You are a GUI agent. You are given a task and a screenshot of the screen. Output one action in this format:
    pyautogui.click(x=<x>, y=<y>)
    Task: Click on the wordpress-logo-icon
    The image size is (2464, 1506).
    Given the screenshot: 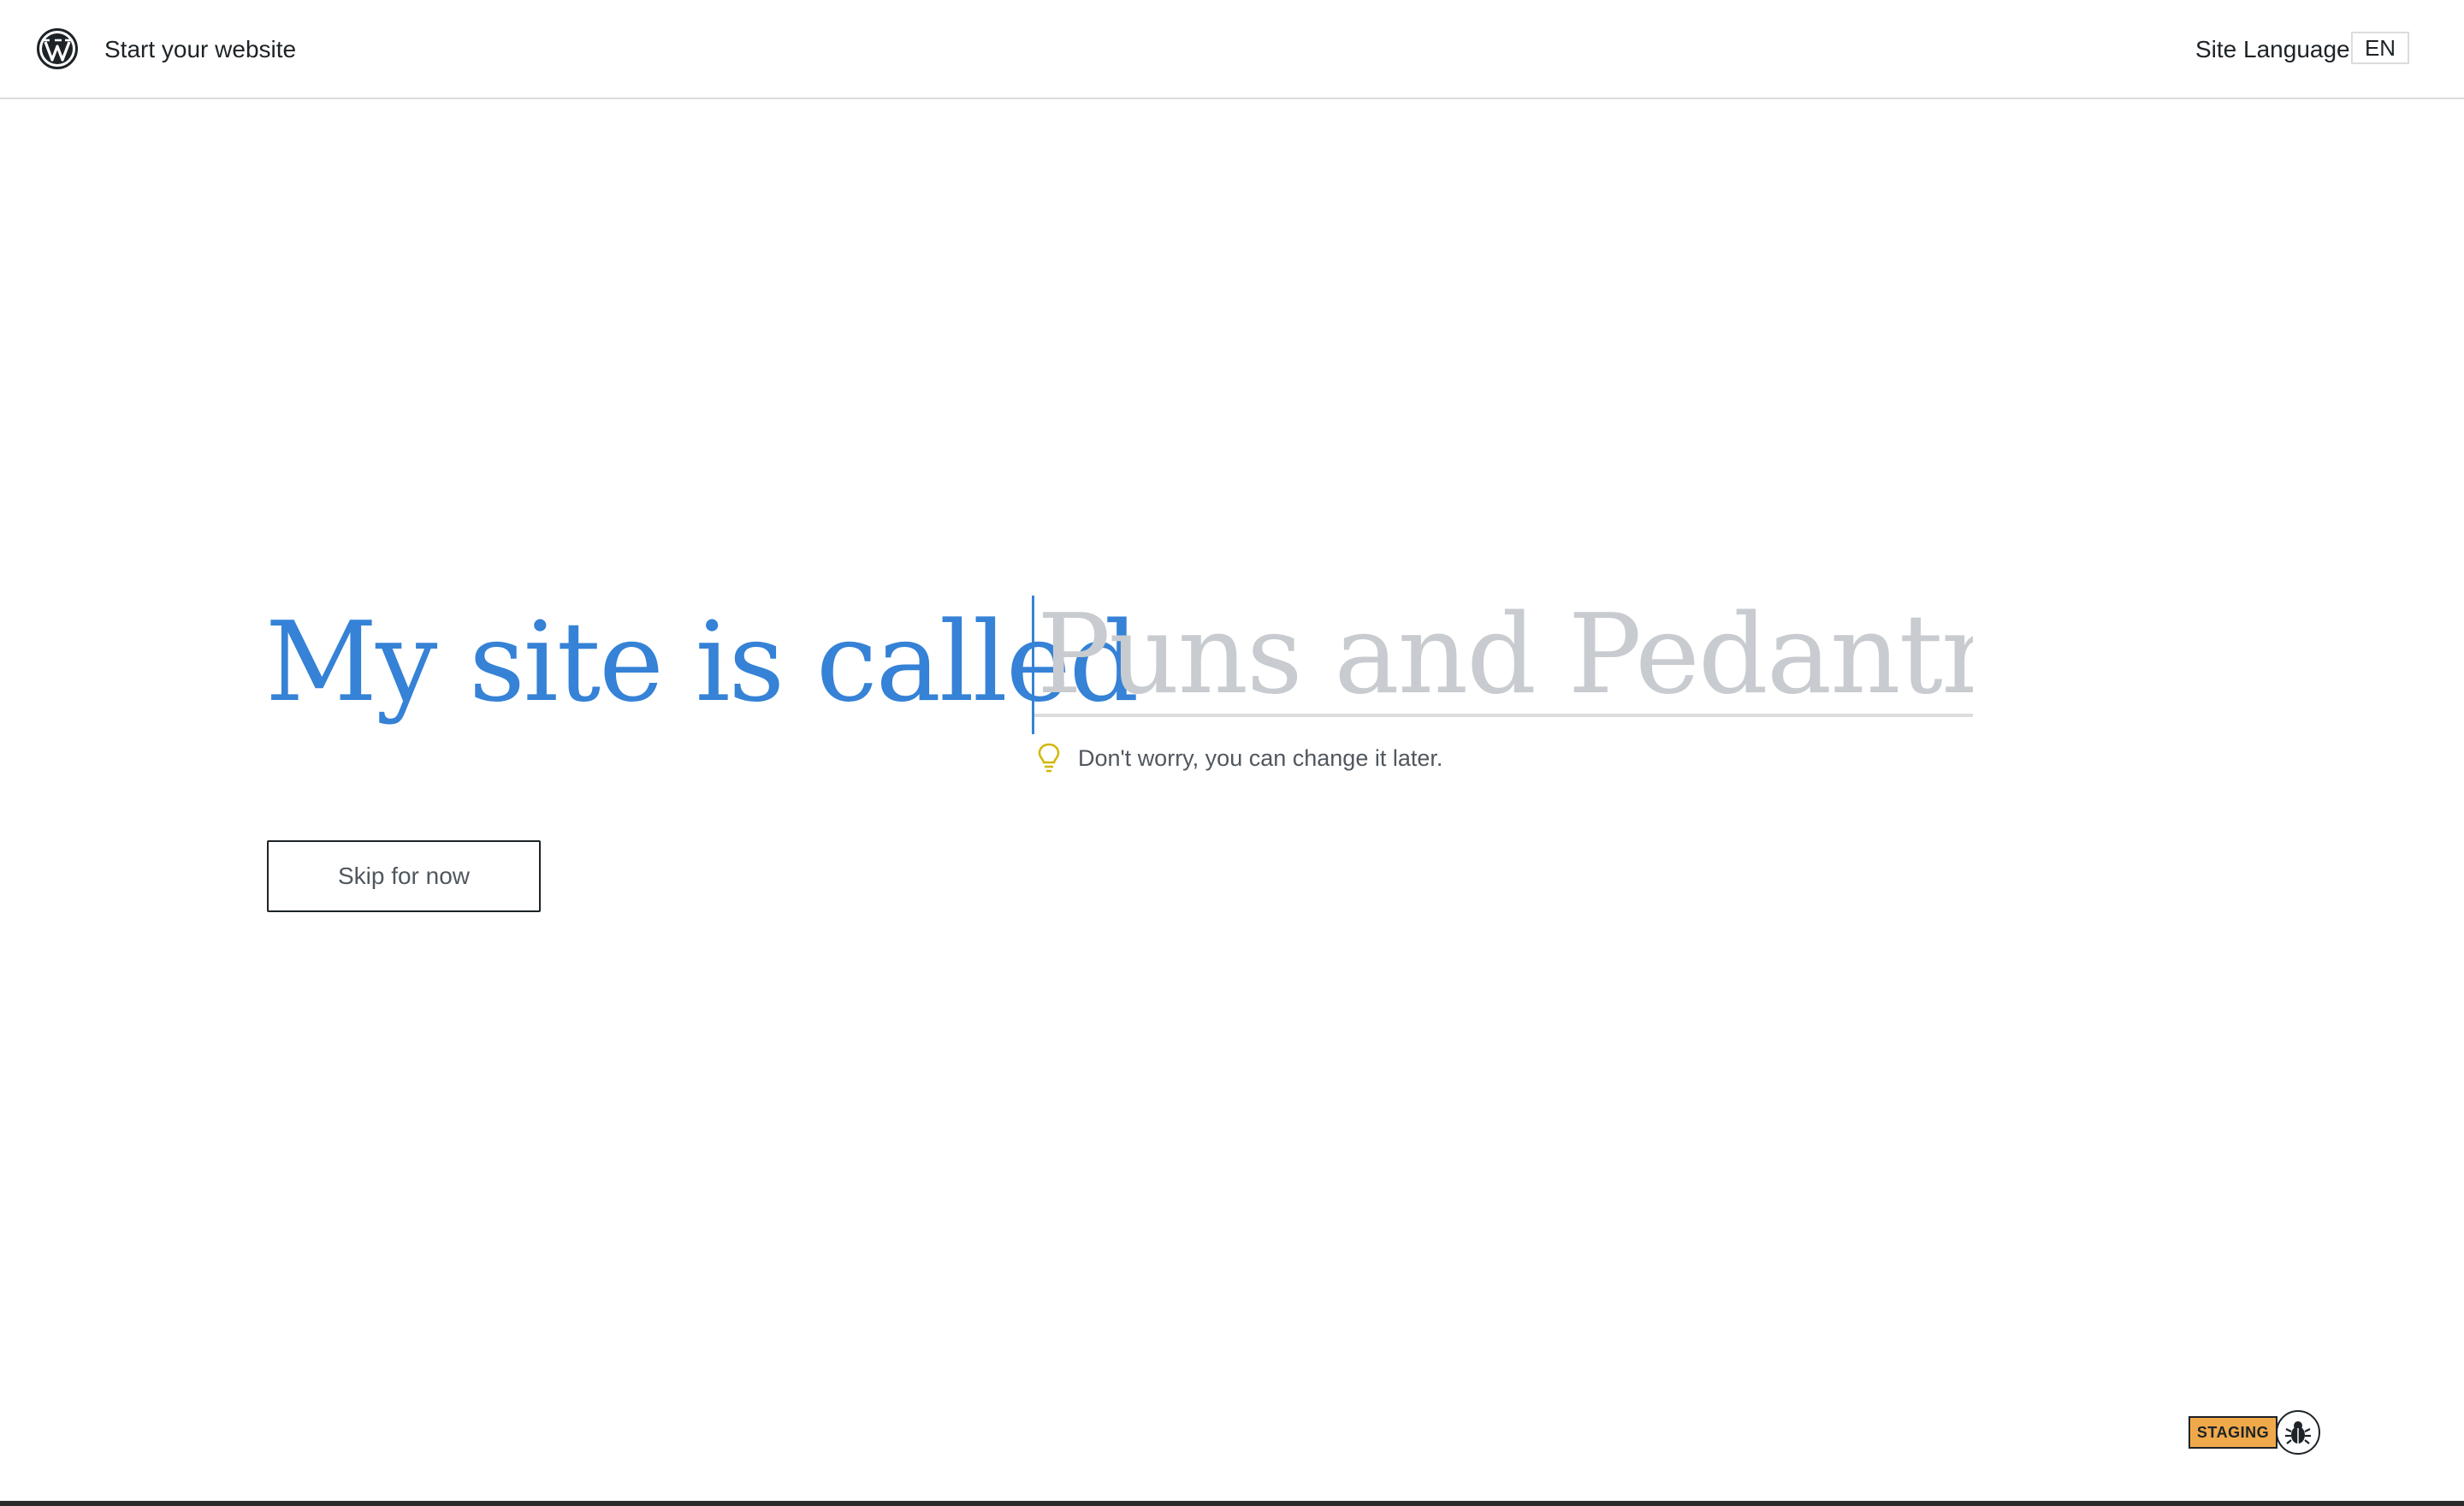 What is the action you would take?
    pyautogui.click(x=57, y=49)
    